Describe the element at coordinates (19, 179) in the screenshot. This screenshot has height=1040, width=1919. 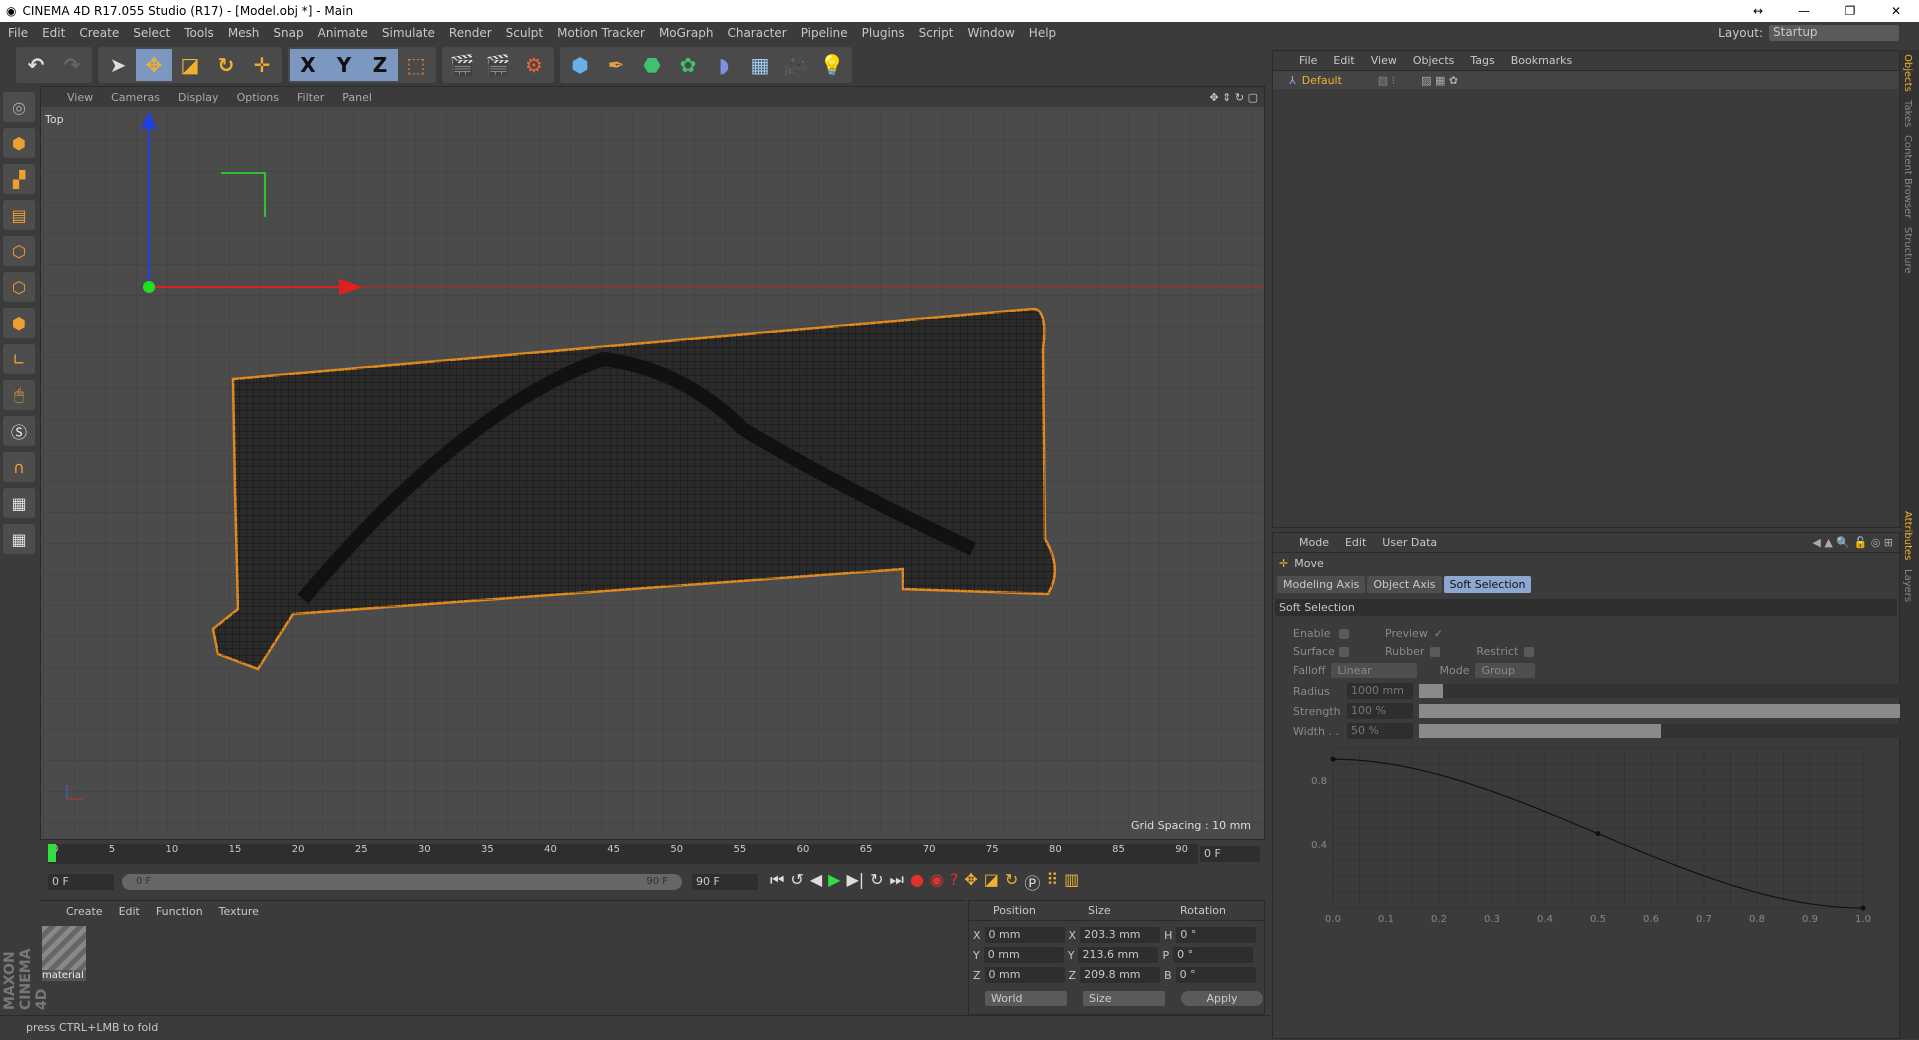
I see `texture-mode-icon: ▞` at that location.